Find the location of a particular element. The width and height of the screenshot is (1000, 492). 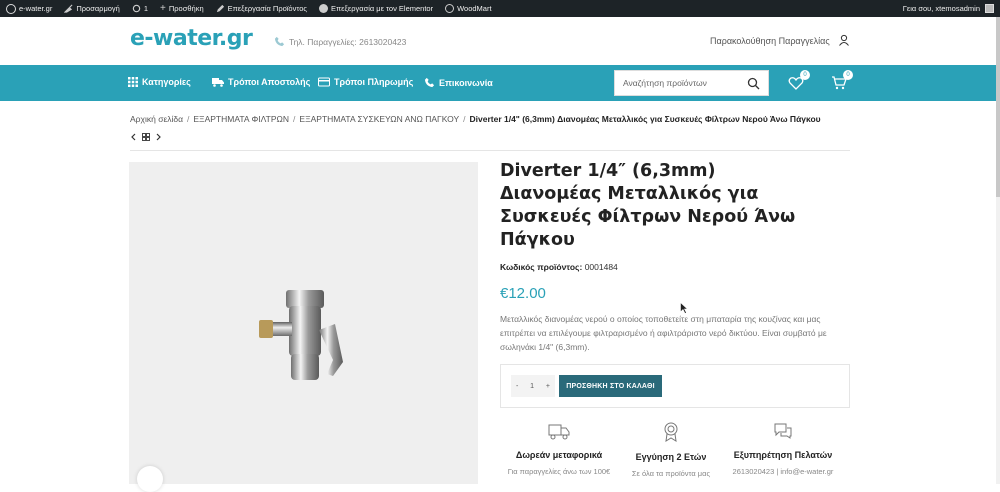

scrollbar-thumb is located at coordinates (998, 107).